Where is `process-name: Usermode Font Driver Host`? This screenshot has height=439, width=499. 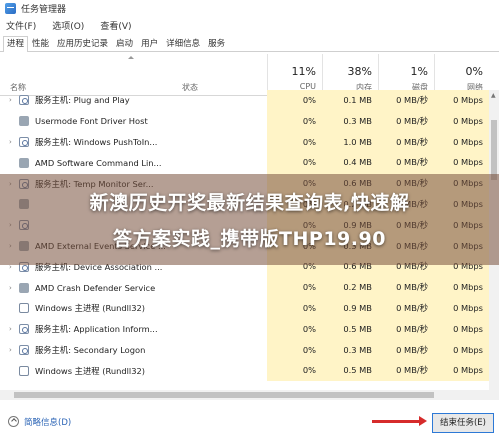
process-name: Usermode Font Driver Host is located at coordinates (91, 121).